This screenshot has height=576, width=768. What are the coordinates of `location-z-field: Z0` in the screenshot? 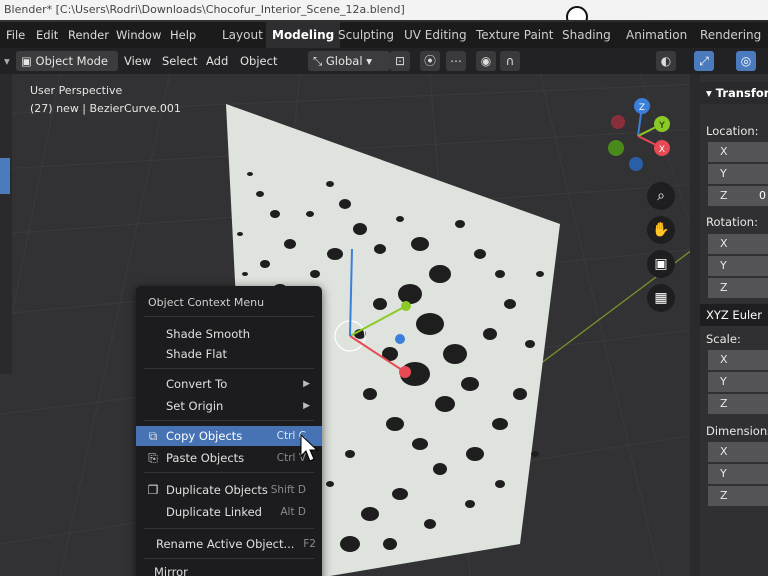 It's located at (738, 196).